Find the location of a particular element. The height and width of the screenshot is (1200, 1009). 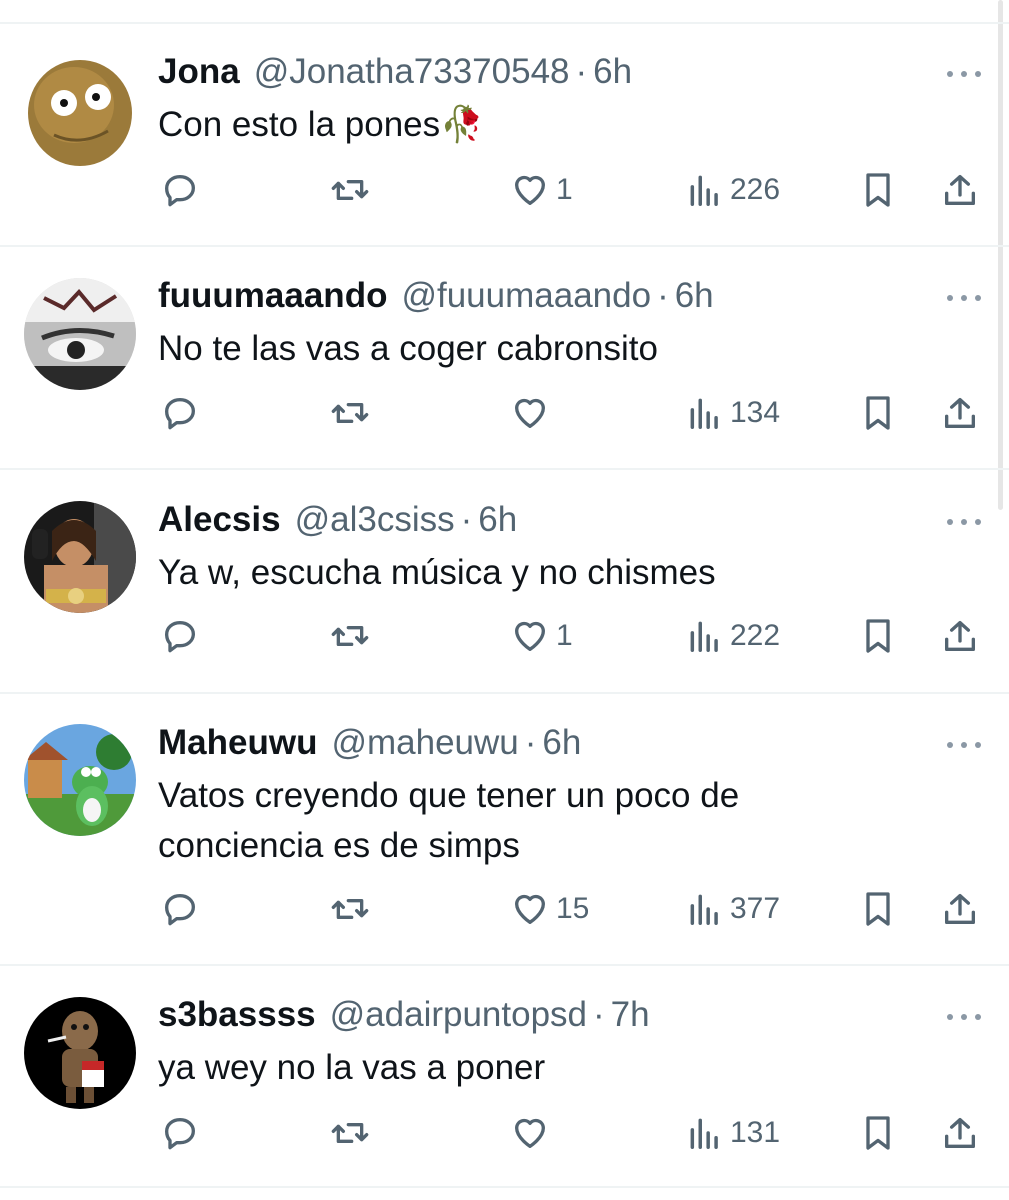

author-handle: @maheuwu is located at coordinates (424, 743).